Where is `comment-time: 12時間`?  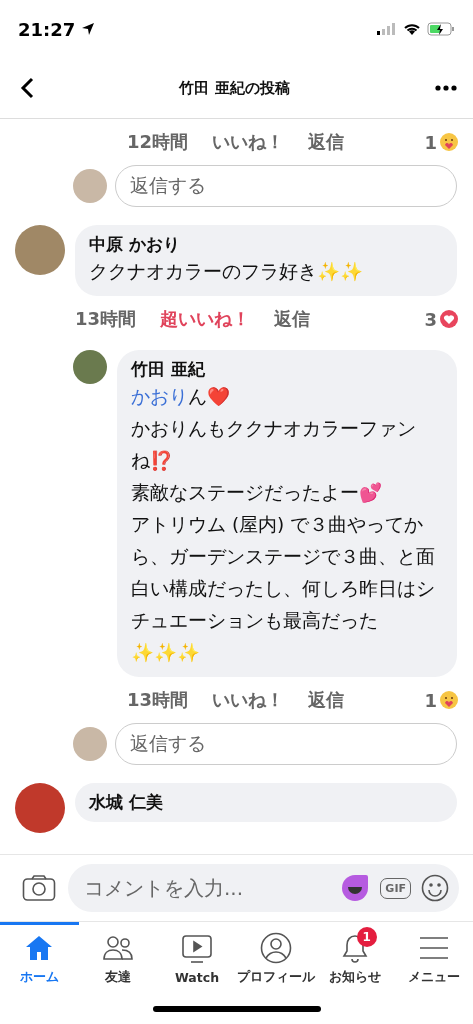
comment-time: 12時間 is located at coordinates (158, 142).